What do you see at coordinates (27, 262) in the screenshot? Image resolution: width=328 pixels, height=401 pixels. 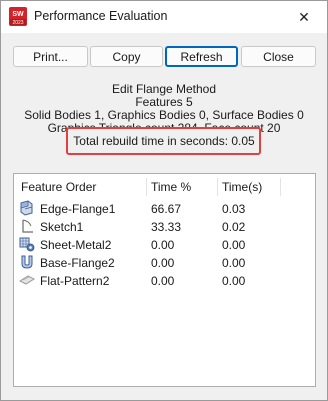 I see `base-flange-icon` at bounding box center [27, 262].